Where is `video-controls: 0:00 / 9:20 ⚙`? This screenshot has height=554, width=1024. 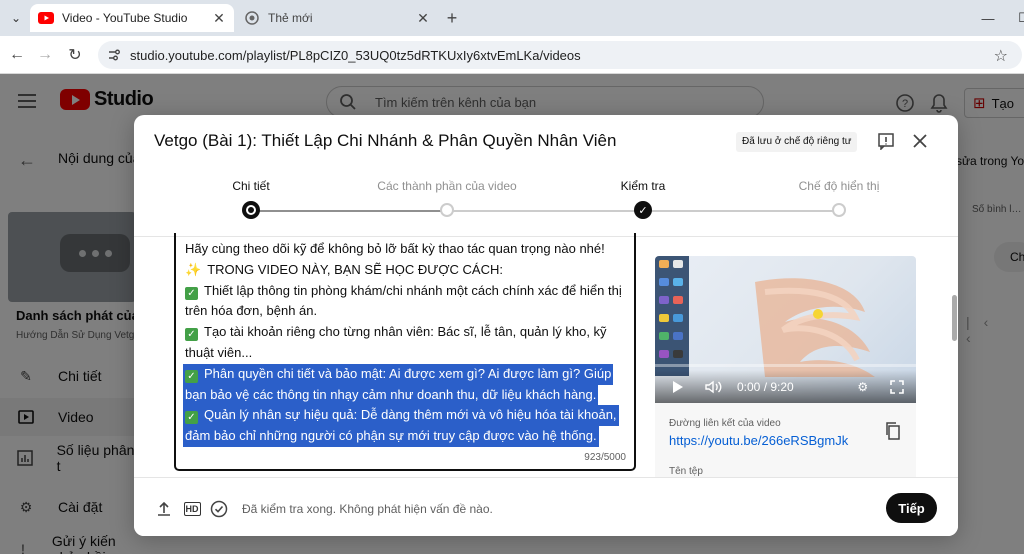
video-controls: 0:00 / 9:20 ⚙ is located at coordinates (785, 386).